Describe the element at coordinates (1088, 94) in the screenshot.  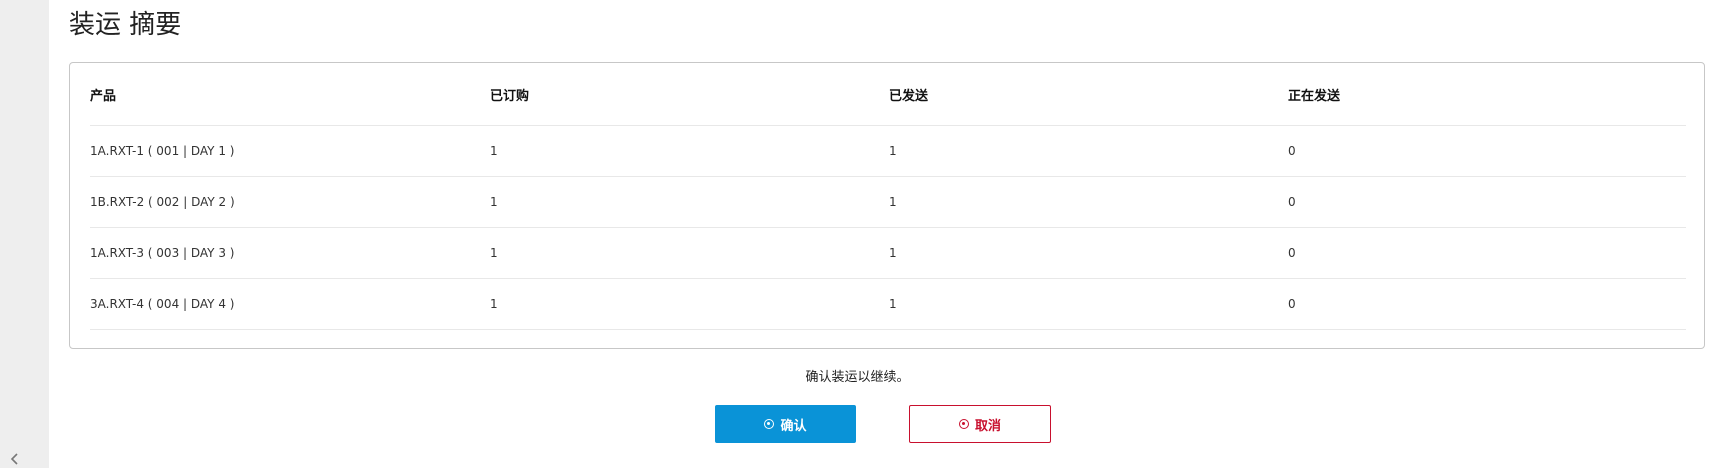
I see `column-header-shipped: 已发送` at that location.